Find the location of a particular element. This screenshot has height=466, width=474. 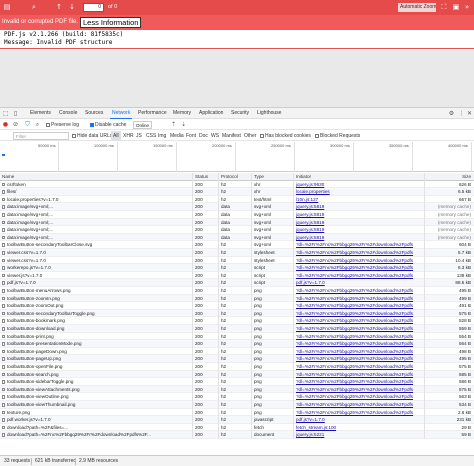

clear-icon: ⊘ is located at coordinates (15, 124).